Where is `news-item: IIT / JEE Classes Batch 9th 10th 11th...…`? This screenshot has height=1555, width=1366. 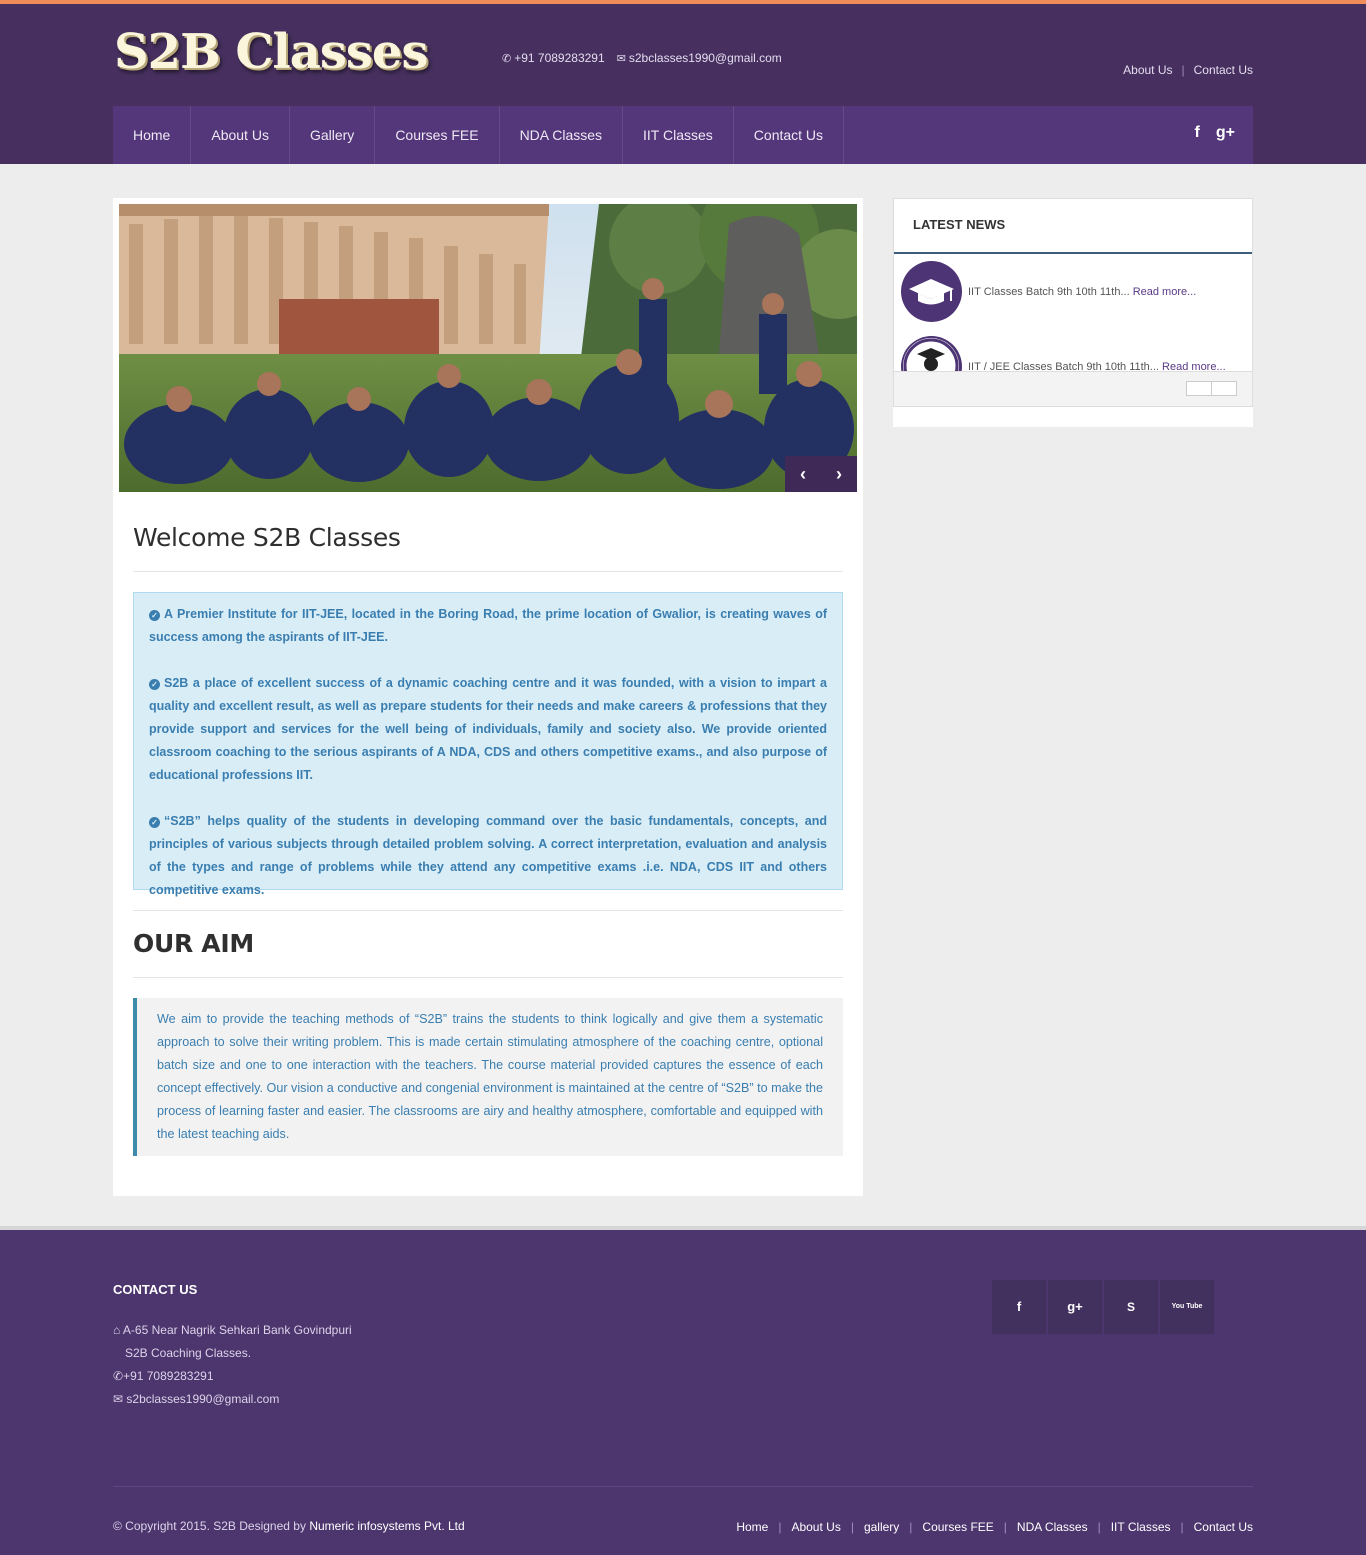 news-item: IIT / JEE Classes Batch 9th 10th 11th...… is located at coordinates (1063, 354).